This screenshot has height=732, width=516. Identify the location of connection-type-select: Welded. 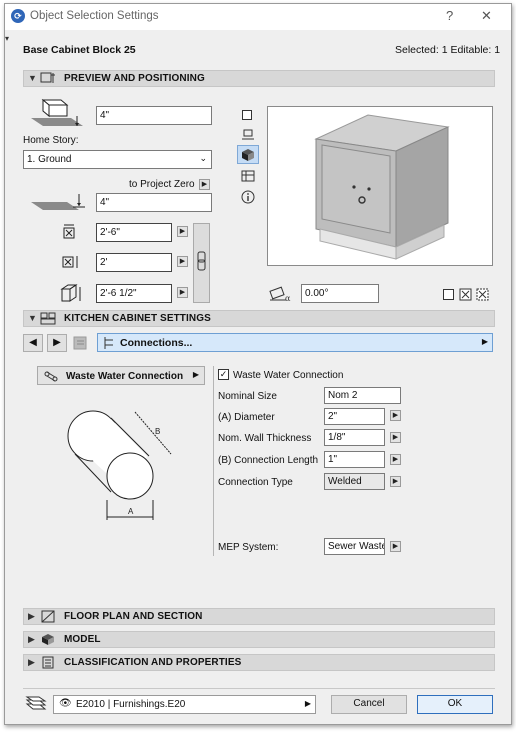
(354, 481).